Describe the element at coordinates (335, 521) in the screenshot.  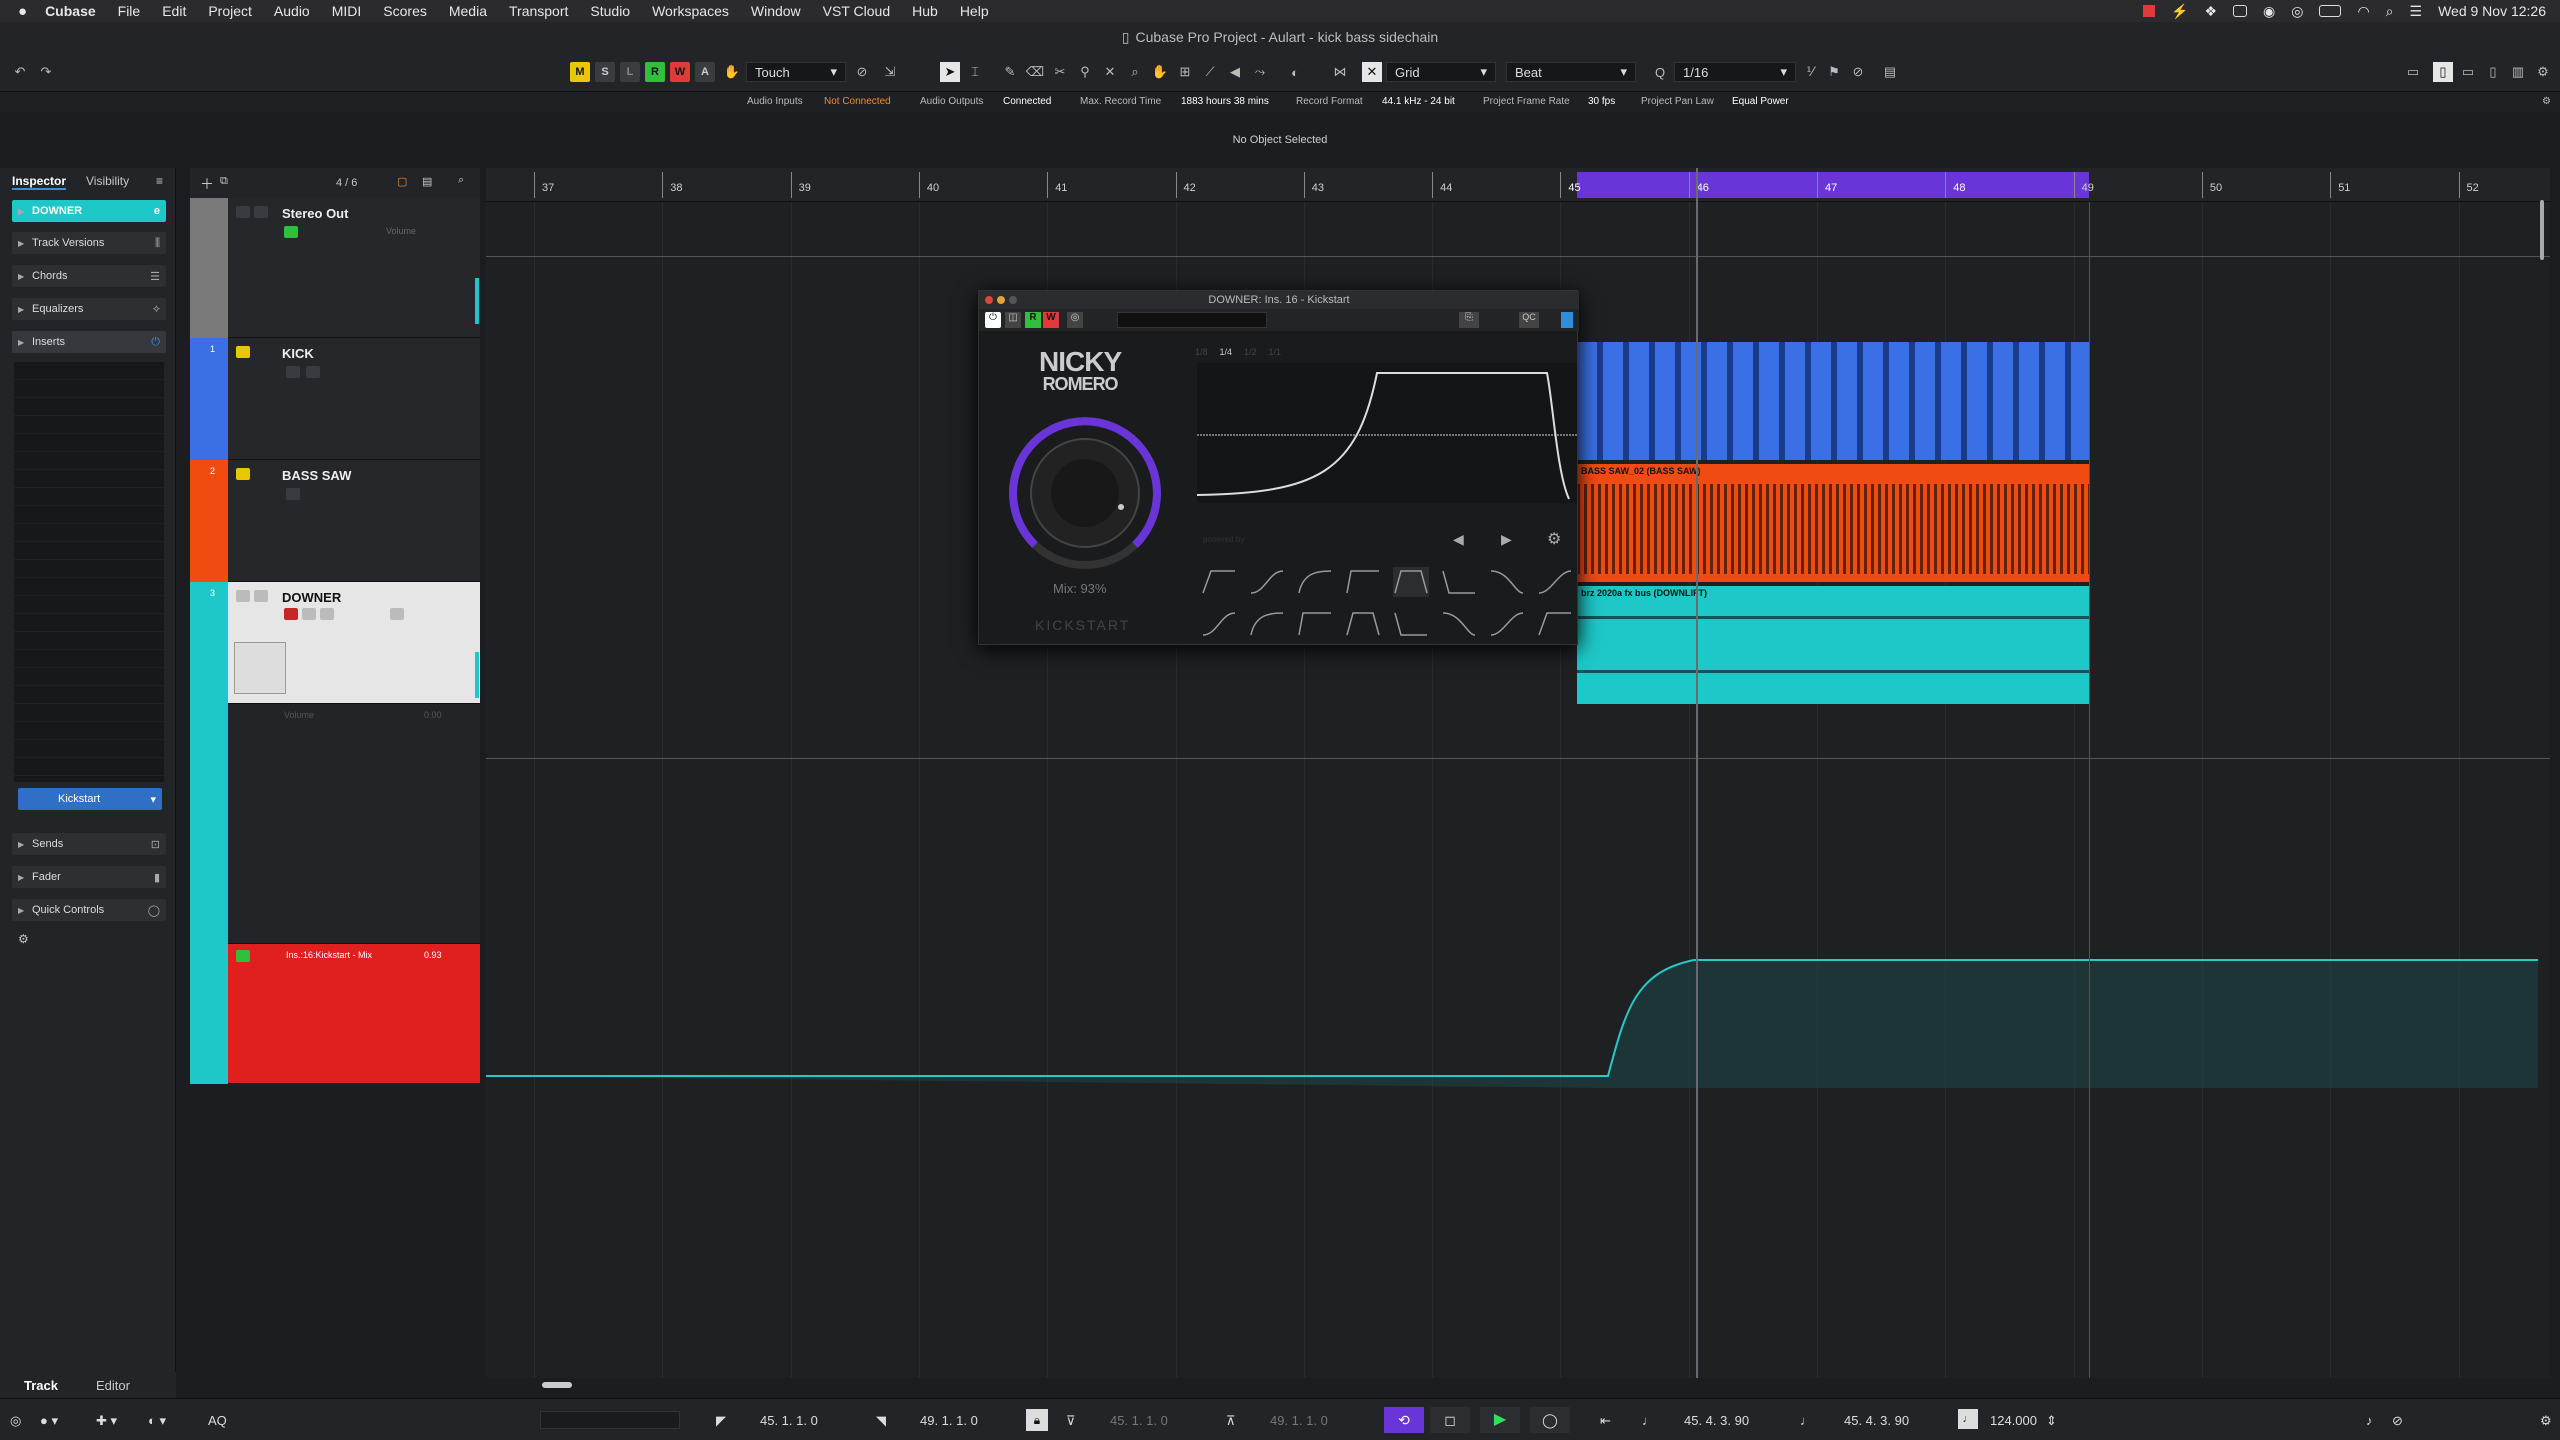
I see `track-bass-saw: 2 BASS SAW` at that location.